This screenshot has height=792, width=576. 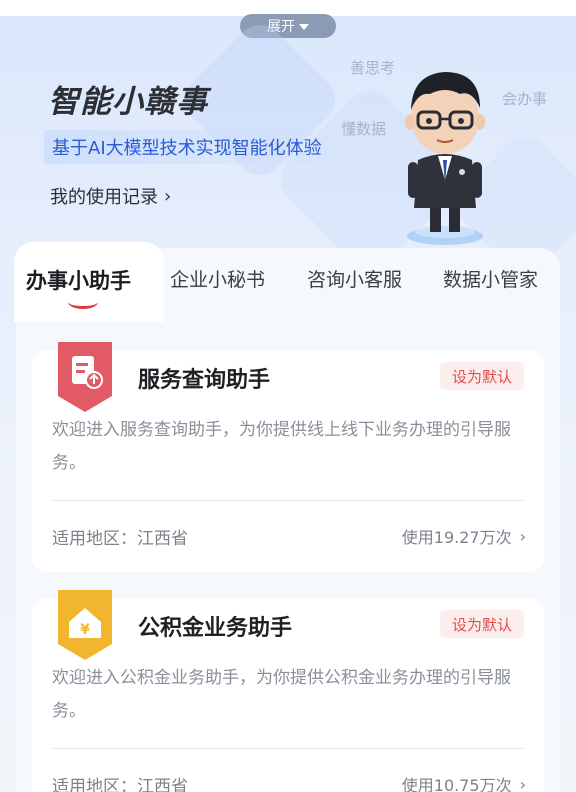 What do you see at coordinates (456, 784) in the screenshot?
I see `card-usage-count: 使用10.75万次` at bounding box center [456, 784].